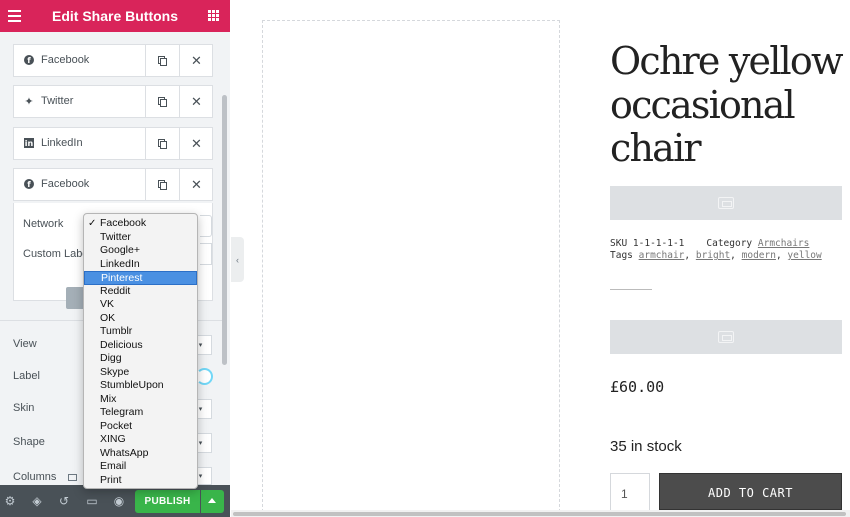  I want to click on view-label: View, so click(25, 344).